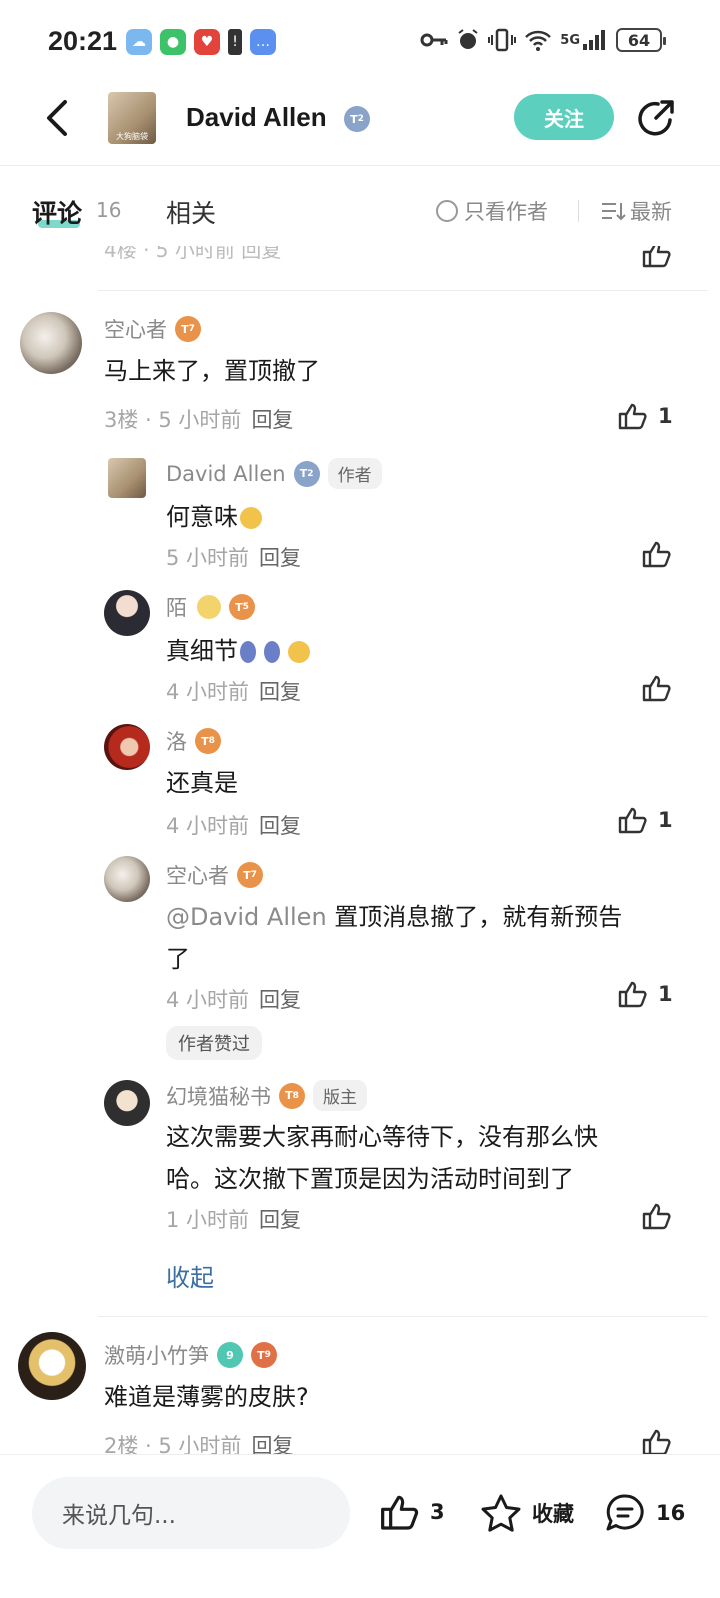 The height and width of the screenshot is (1598, 720). What do you see at coordinates (193, 741) in the screenshot?
I see `comment-username: 洛 T8` at bounding box center [193, 741].